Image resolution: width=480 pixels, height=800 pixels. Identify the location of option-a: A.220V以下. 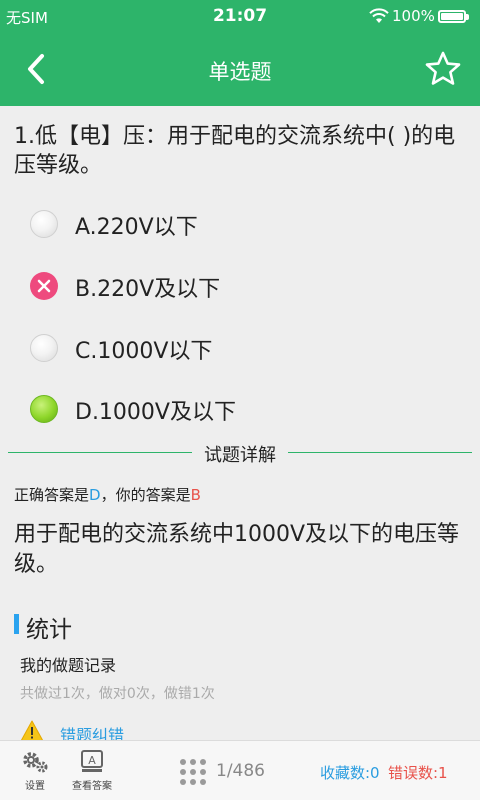
(240, 224).